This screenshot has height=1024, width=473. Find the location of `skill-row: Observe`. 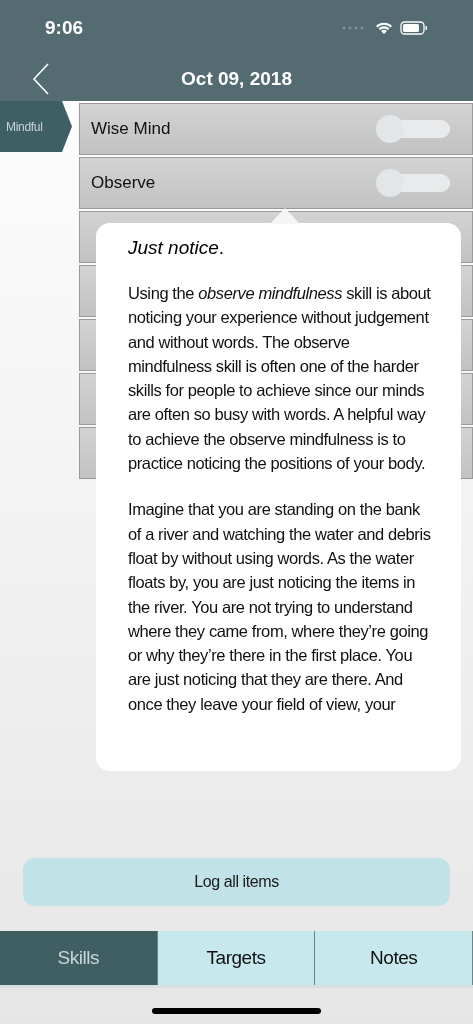

skill-row: Observe is located at coordinates (276, 183).